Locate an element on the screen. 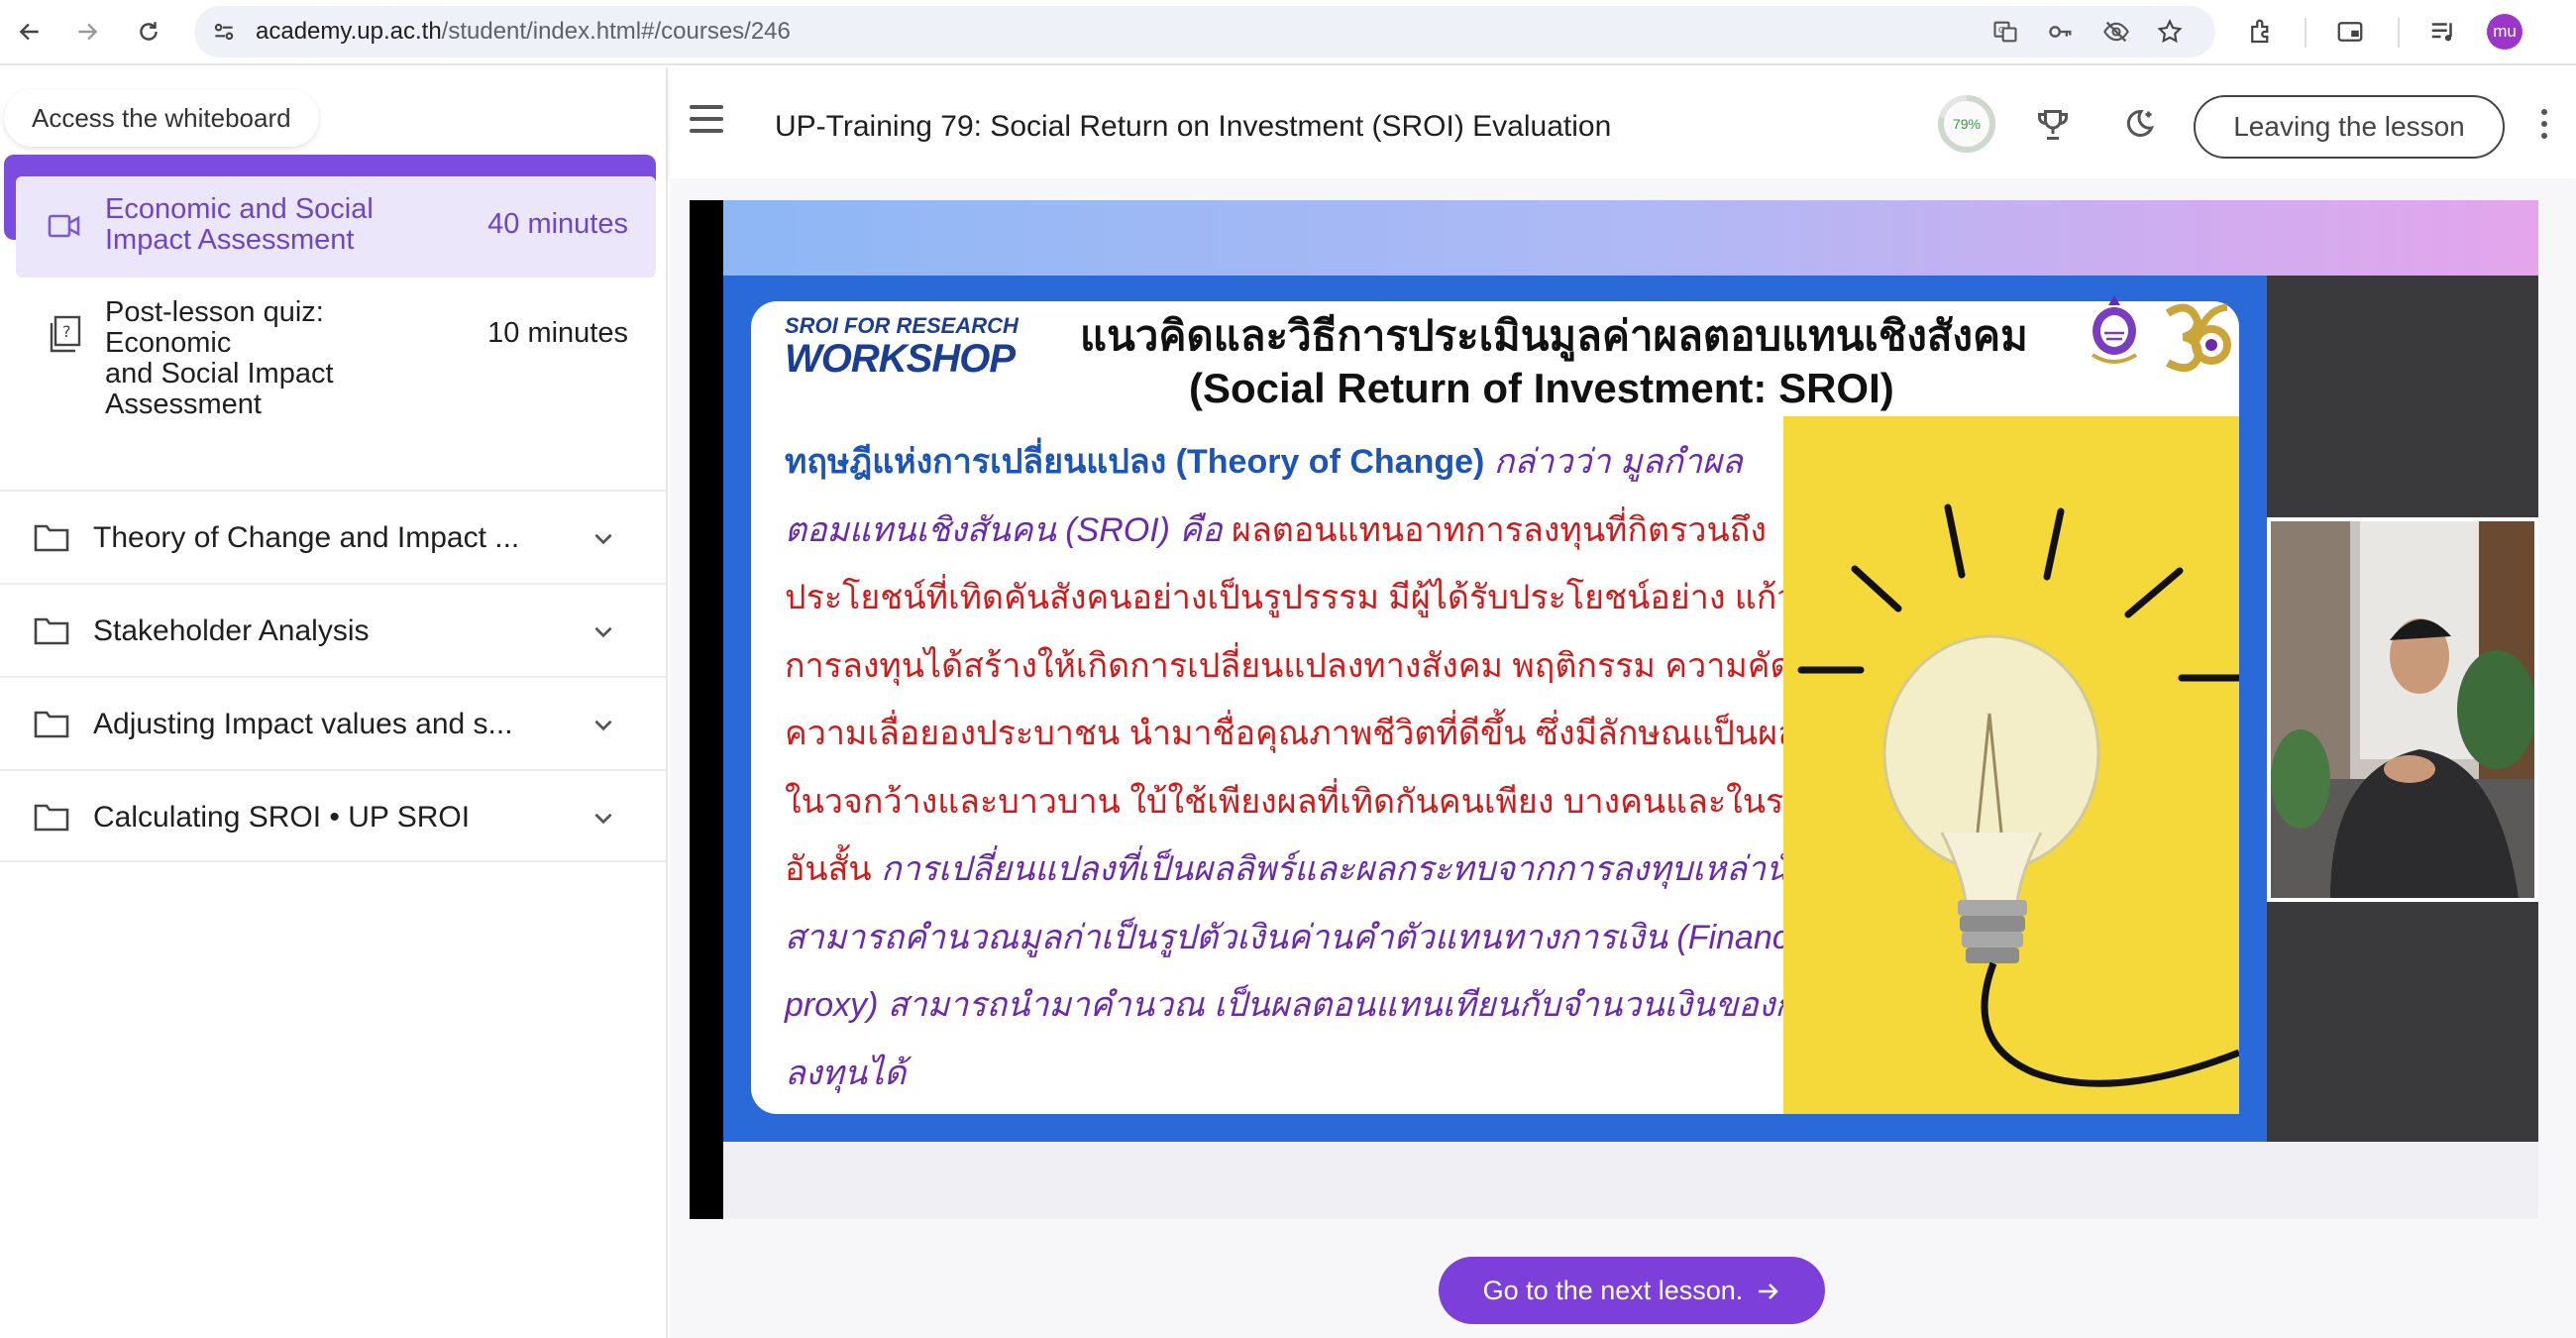  reload-icon is located at coordinates (148, 32).